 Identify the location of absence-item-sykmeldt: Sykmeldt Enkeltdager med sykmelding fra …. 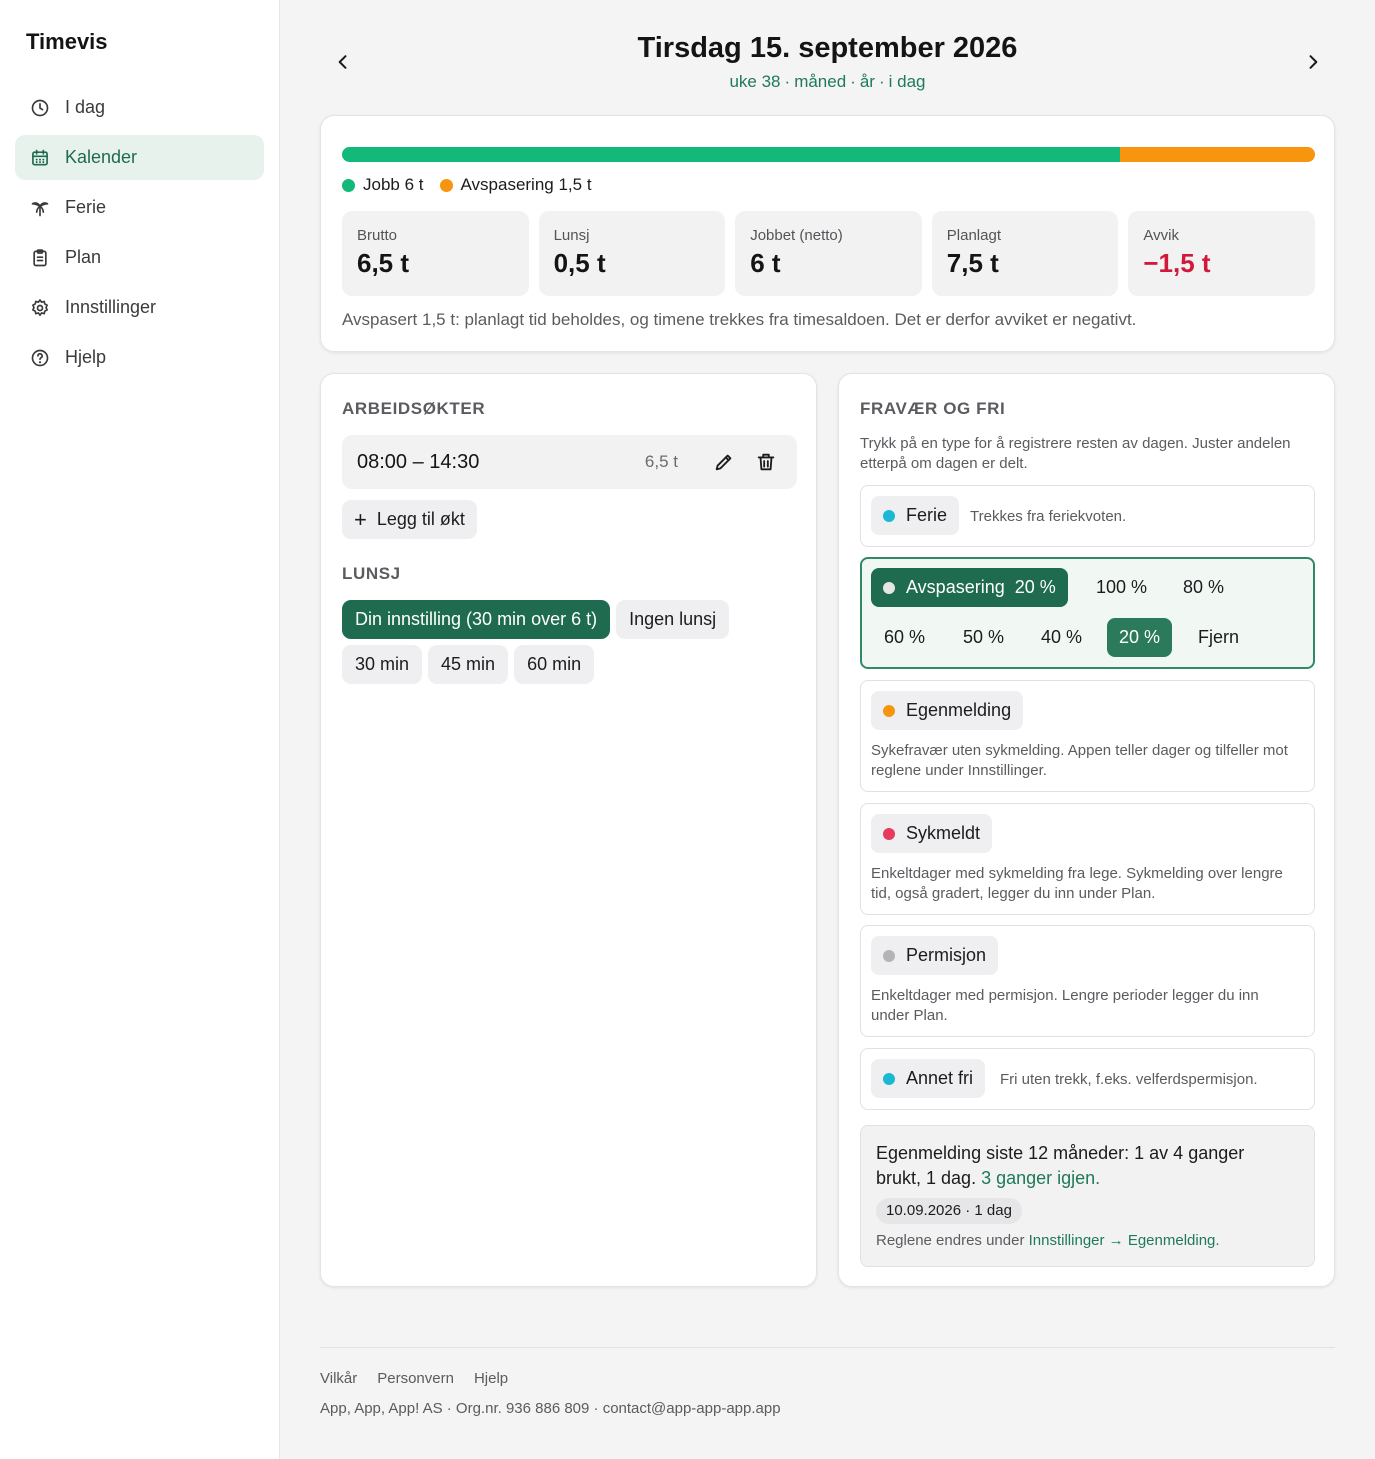
(1087, 859).